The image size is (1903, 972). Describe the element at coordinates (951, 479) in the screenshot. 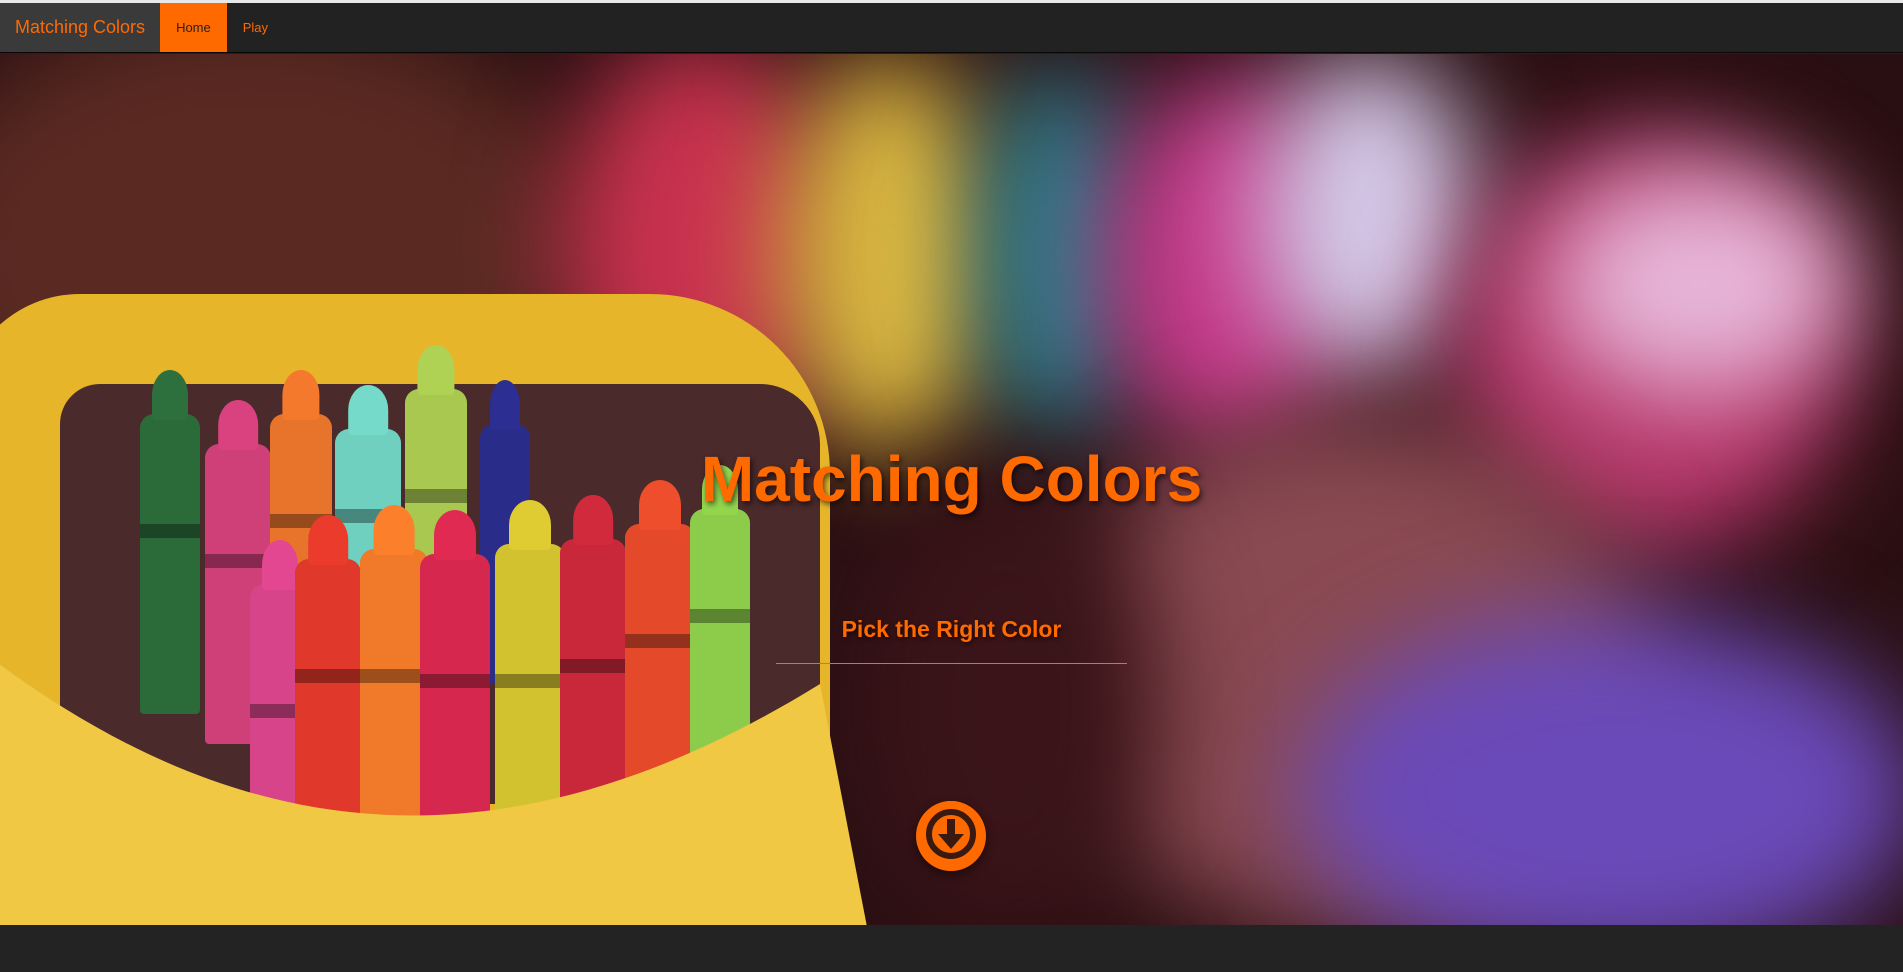

I see `page-title: Matching Colors` at that location.